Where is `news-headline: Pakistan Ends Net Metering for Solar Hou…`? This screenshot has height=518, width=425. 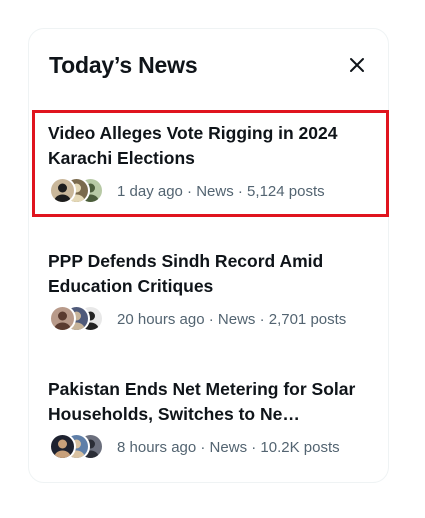 news-headline: Pakistan Ends Net Metering for Solar Hou… is located at coordinates (202, 401).